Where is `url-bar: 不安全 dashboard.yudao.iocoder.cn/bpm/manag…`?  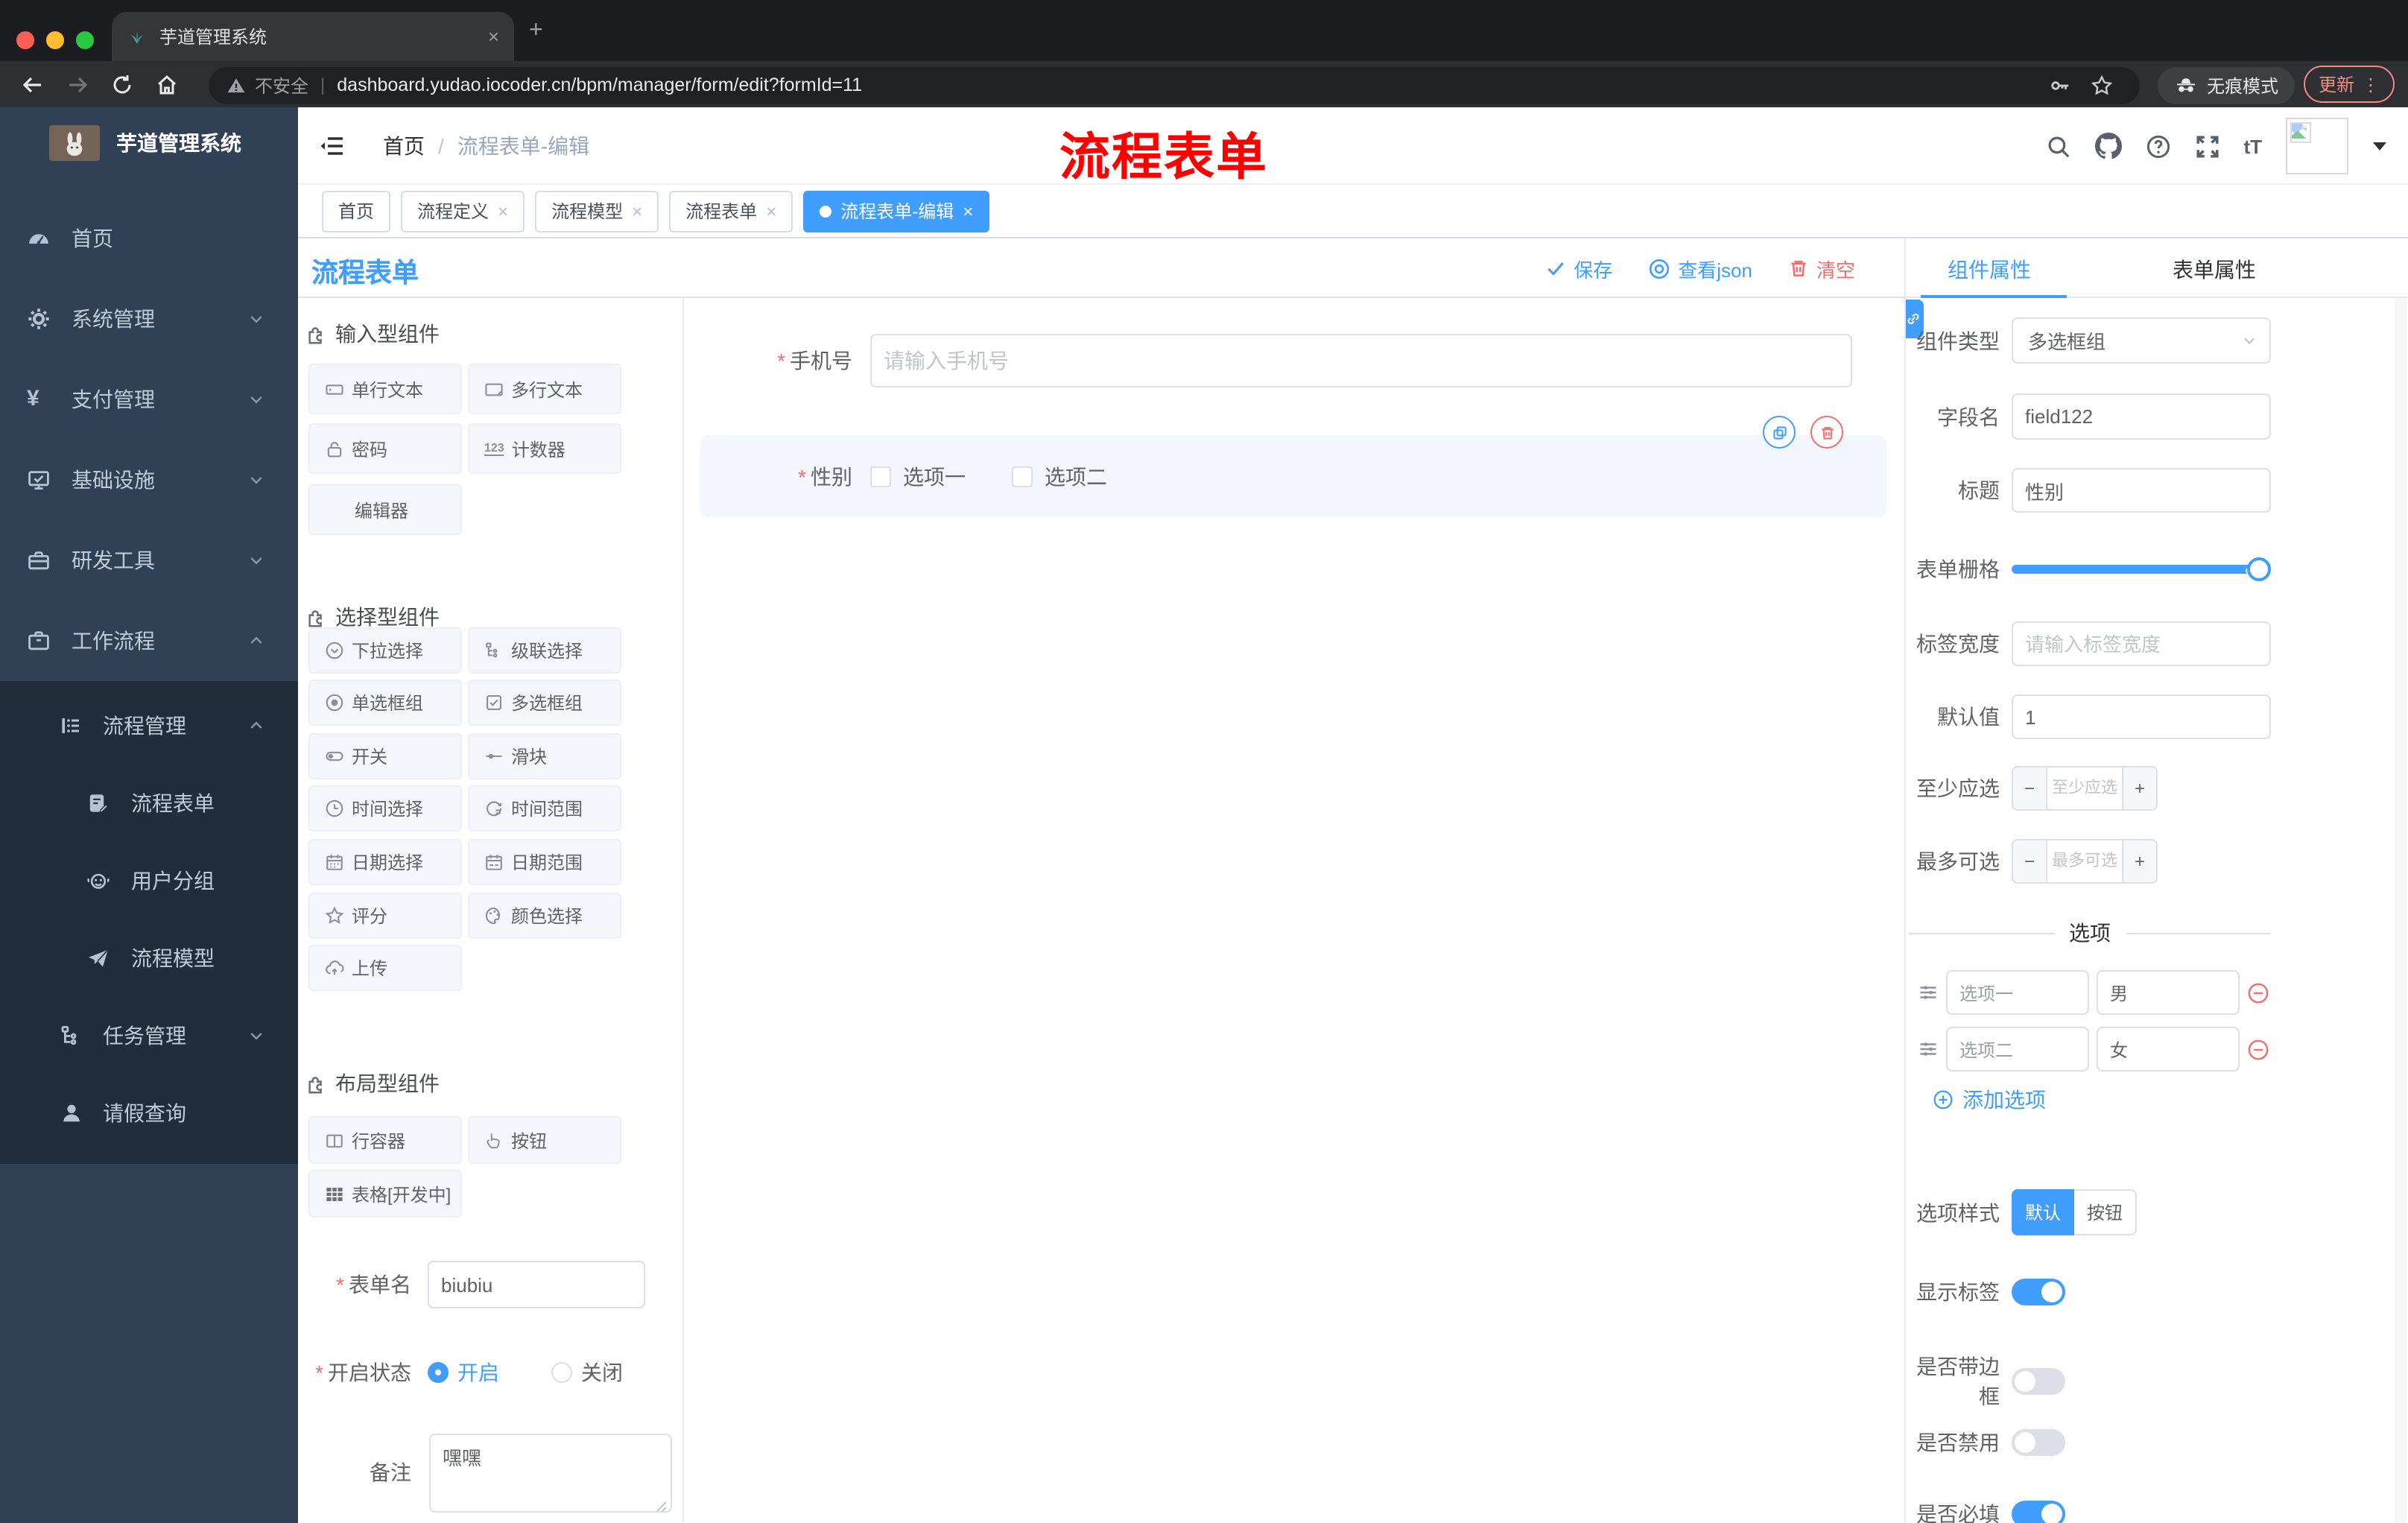 url-bar: 不安全 dashboard.yudao.iocoder.cn/bpm/manag… is located at coordinates (1174, 85).